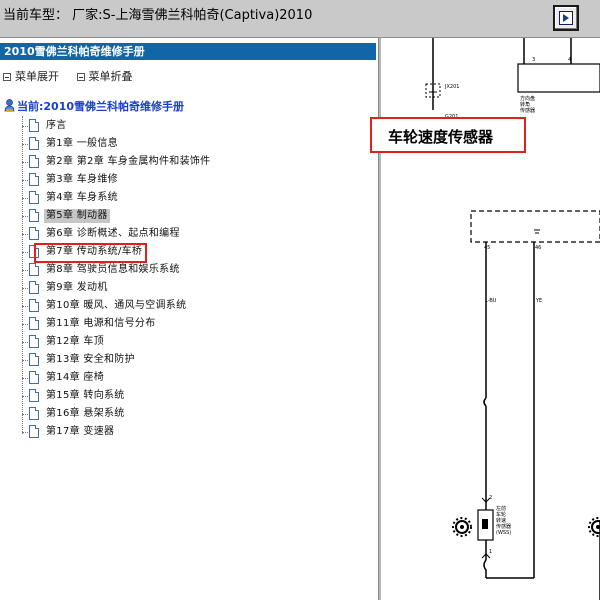 Image resolution: width=600 pixels, height=600 pixels. I want to click on tree-item-label: 第4章 车身系统, so click(82, 197).